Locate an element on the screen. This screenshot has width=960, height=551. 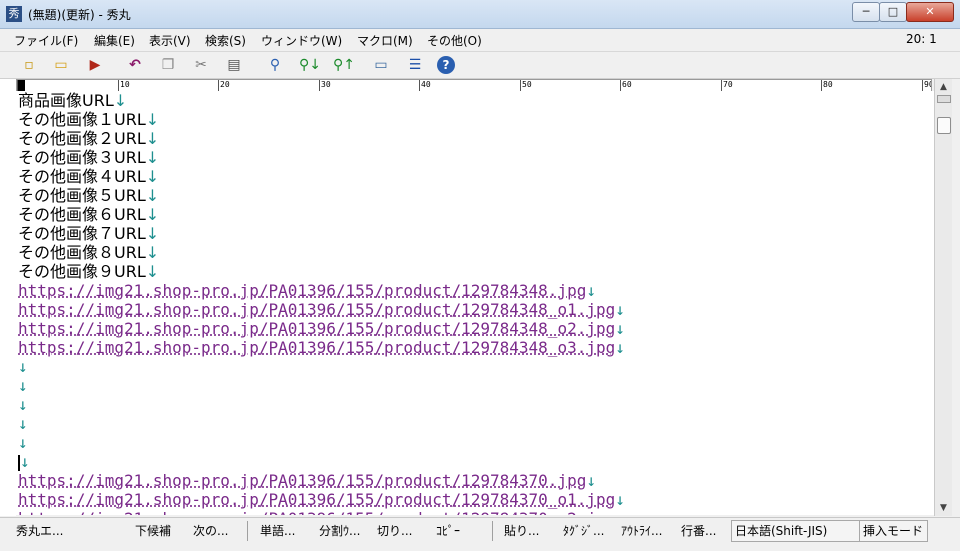
menu-search: 検索(S) is located at coordinates (225, 40).